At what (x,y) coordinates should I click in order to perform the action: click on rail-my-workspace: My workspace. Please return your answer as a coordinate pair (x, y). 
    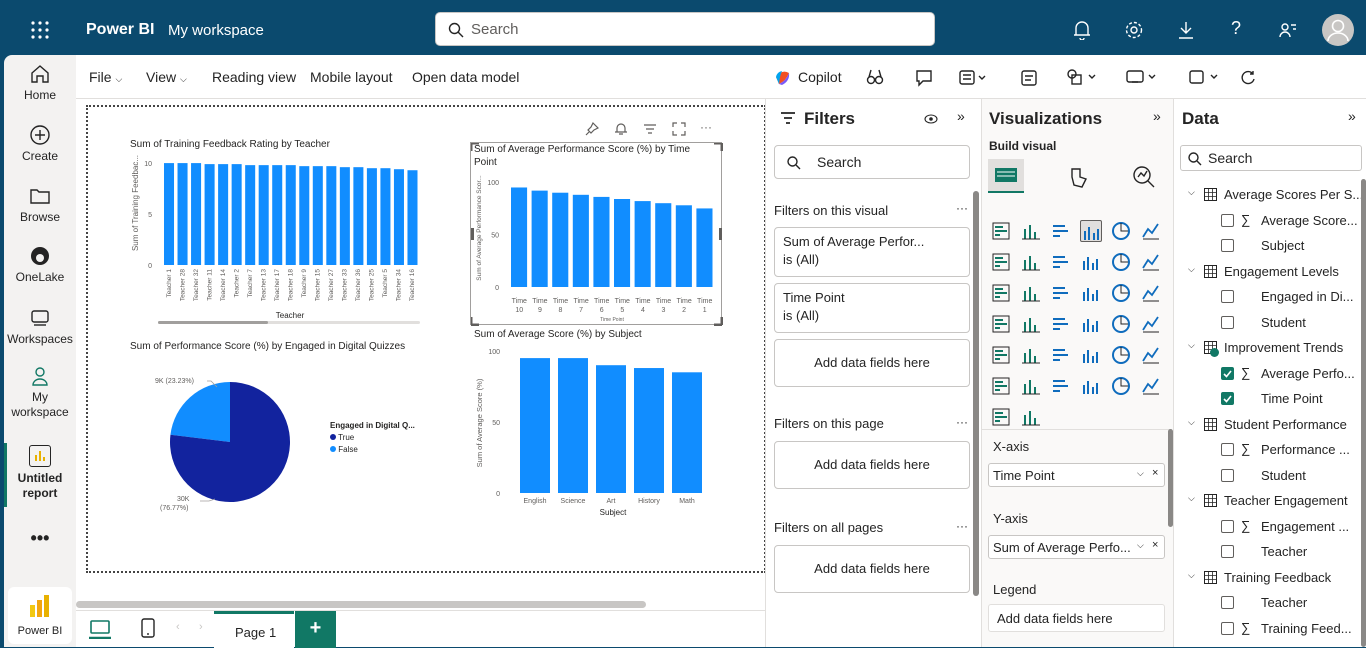
    Looking at the image, I should click on (40, 392).